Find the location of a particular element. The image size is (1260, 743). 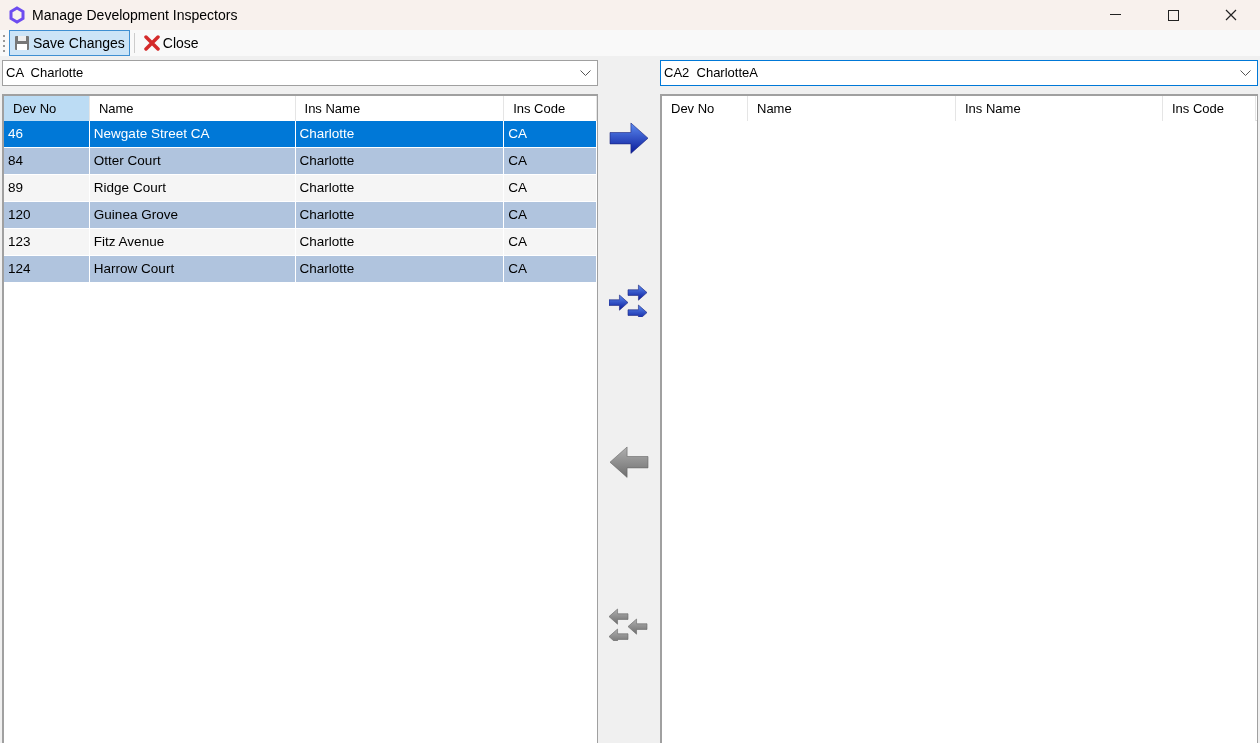

maximize-icon is located at coordinates (1173, 15).